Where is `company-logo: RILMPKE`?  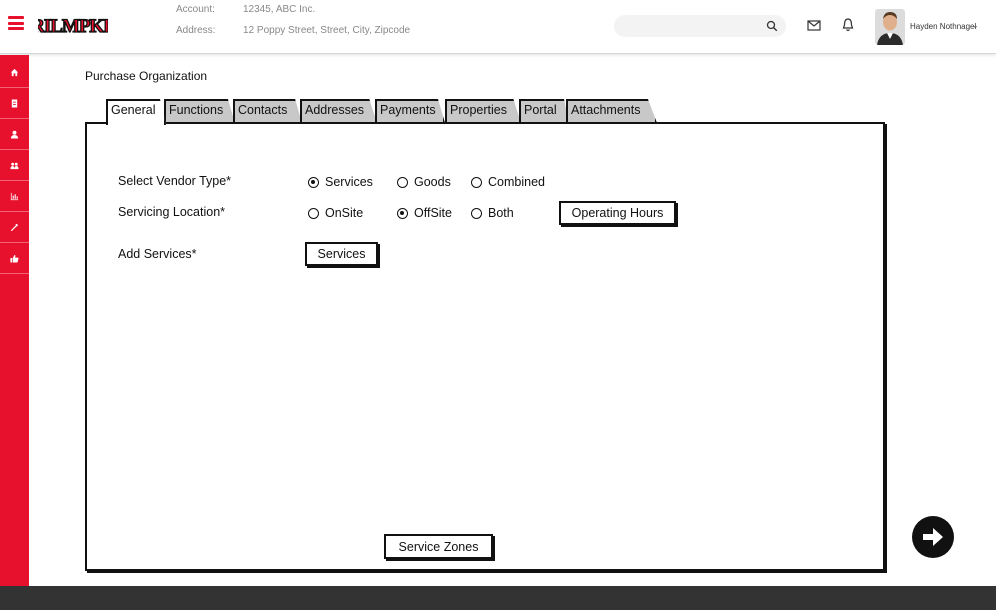 company-logo: RILMPKE is located at coordinates (73, 25).